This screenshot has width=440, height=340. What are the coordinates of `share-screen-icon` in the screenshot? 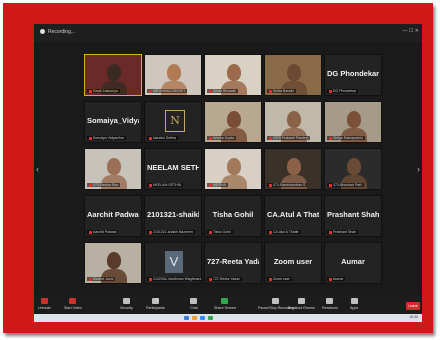 It's located at (225, 301).